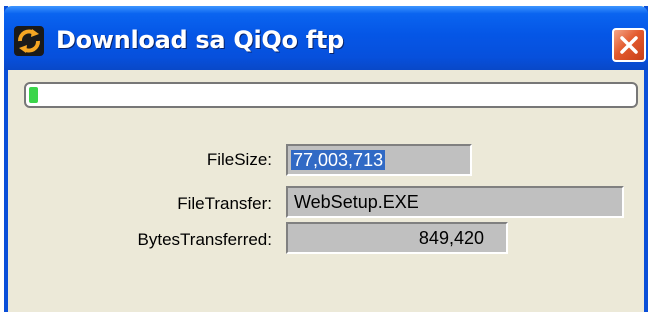 Image resolution: width=652 pixels, height=312 pixels. I want to click on filesize-value: 77,003,713, so click(338, 160).